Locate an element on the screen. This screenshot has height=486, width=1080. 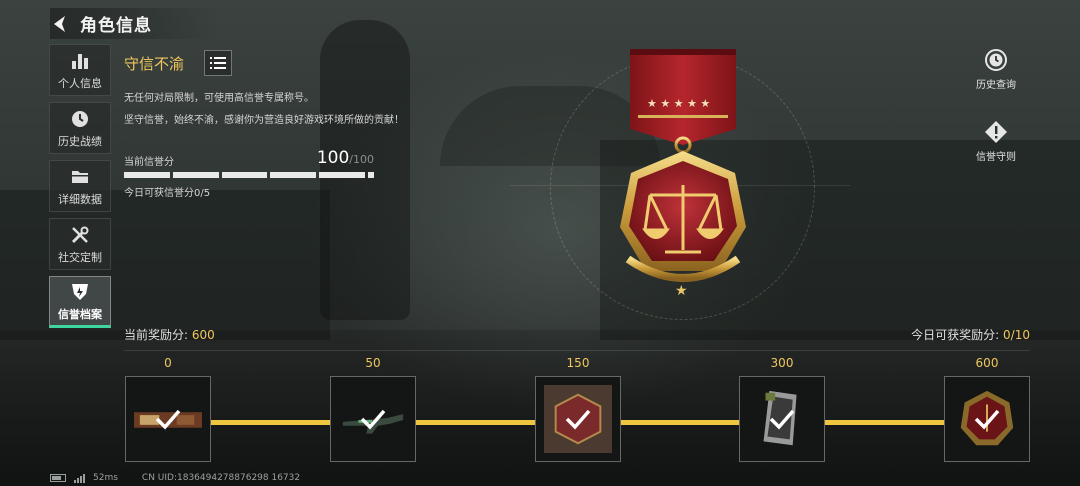
reward-tier: 50 is located at coordinates (373, 409).